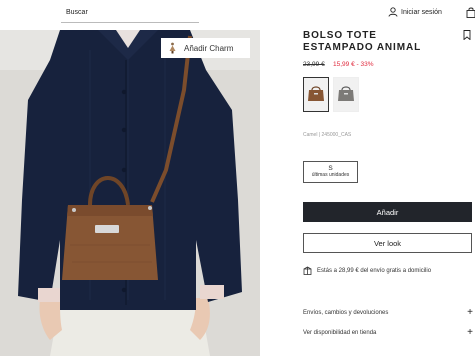 The image size is (475, 356). Describe the element at coordinates (130, 22) in the screenshot. I see `search-underline` at that location.